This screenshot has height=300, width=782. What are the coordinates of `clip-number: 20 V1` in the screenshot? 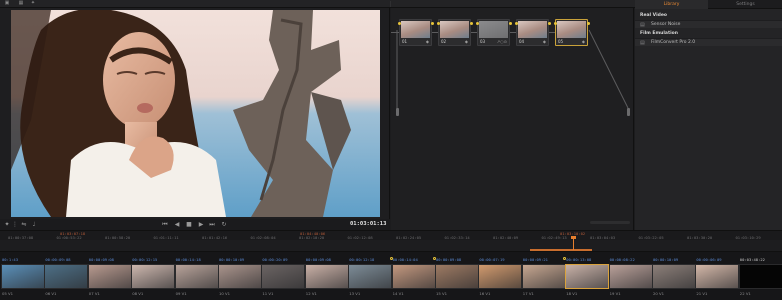 It's located at (659, 293).